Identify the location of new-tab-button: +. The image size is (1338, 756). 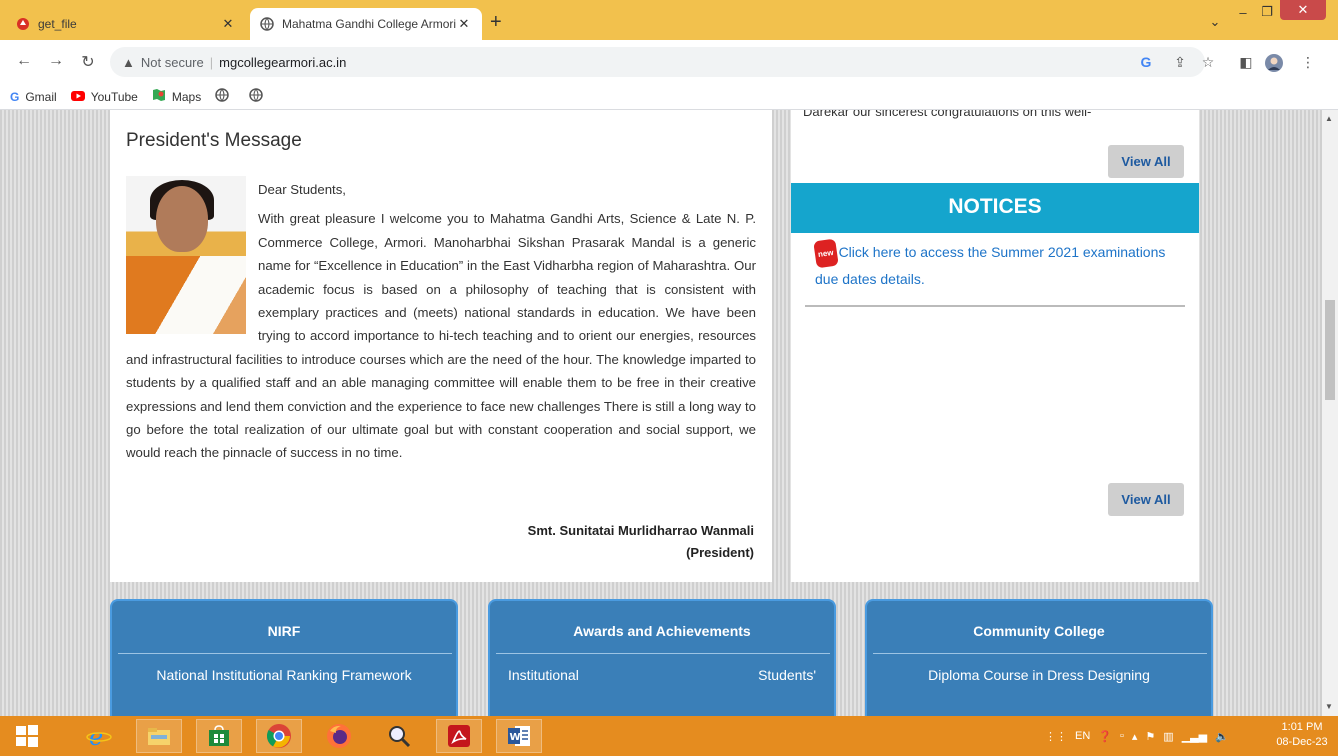
(496, 22).